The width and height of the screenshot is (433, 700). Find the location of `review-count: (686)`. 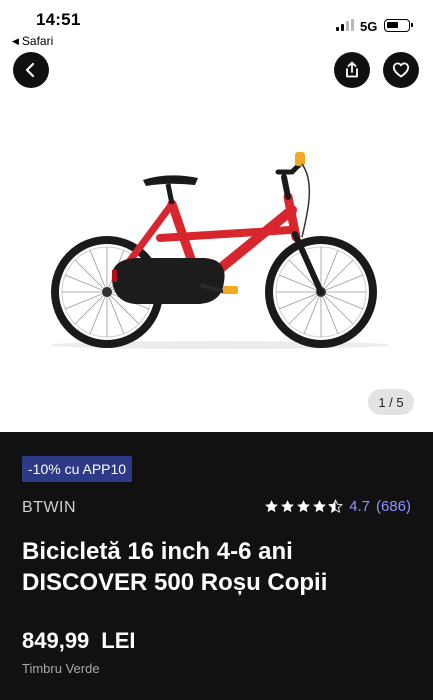

review-count: (686) is located at coordinates (393, 506).